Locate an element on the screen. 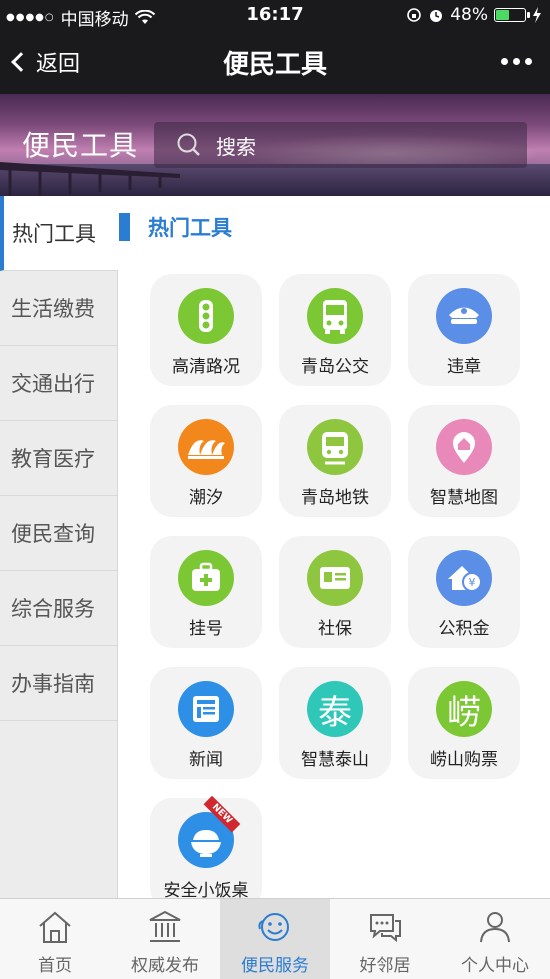 The height and width of the screenshot is (979, 550). sidebar-item-label: 热门工具 is located at coordinates (54, 234).